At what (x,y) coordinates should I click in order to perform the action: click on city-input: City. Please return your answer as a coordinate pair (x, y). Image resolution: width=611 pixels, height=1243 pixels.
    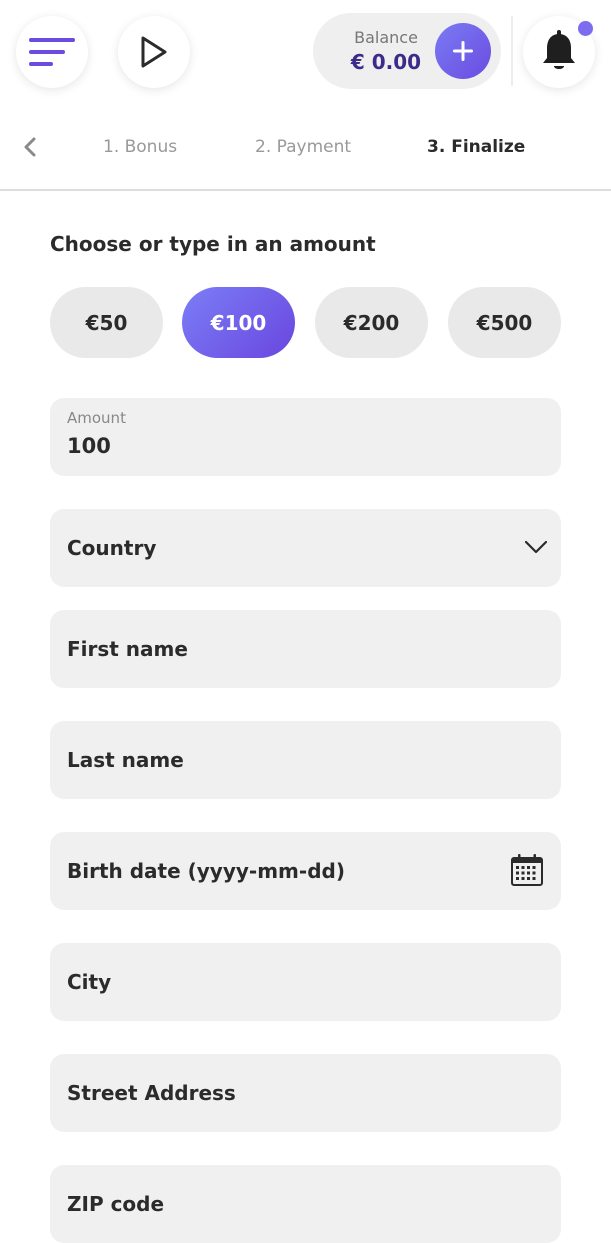
    Looking at the image, I should click on (305, 982).